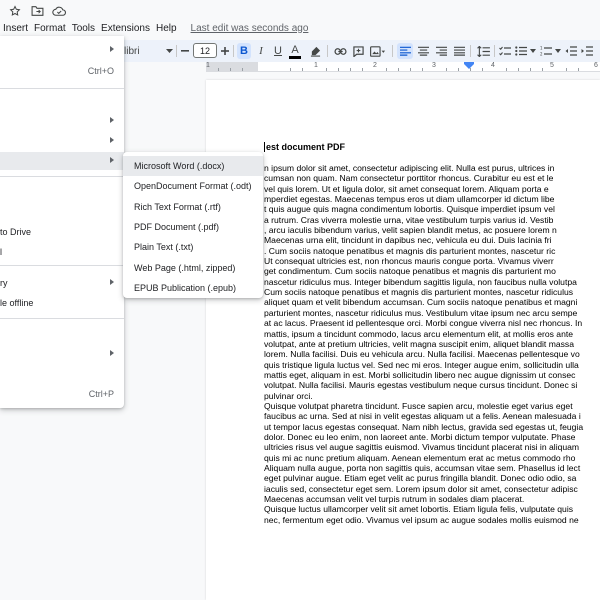 The image size is (600, 600). What do you see at coordinates (193, 247) in the screenshot?
I see `download-txt-option: Plain Text (.txt)` at bounding box center [193, 247].